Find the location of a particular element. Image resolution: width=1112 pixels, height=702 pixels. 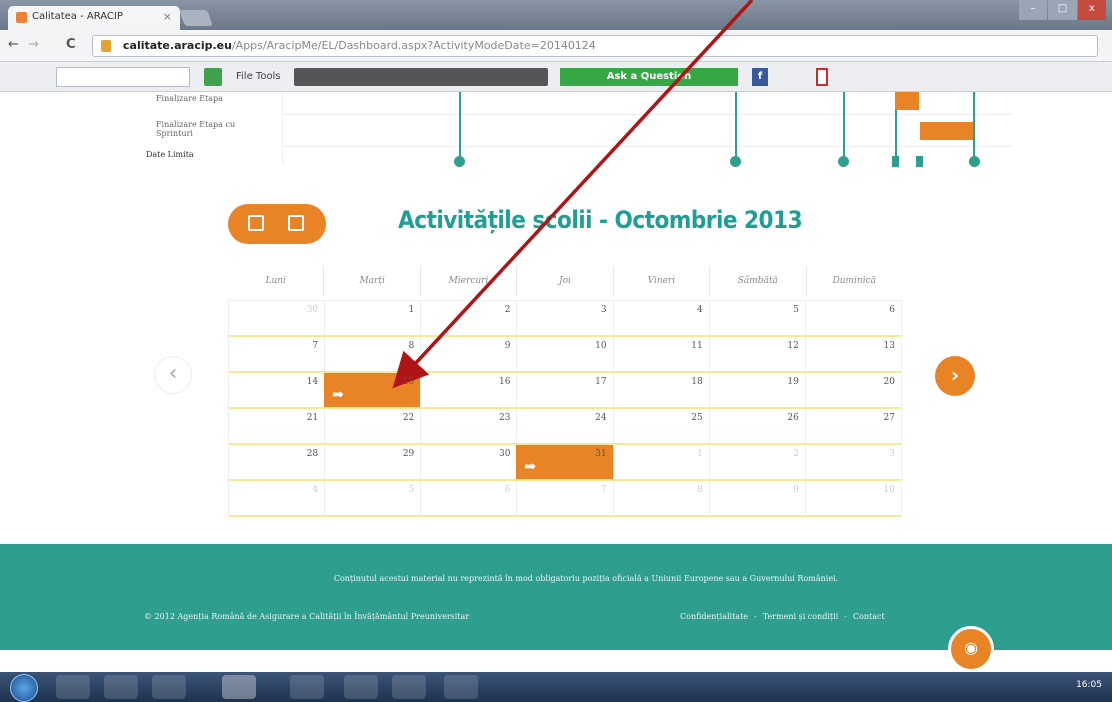

previous-month-button: ‹ is located at coordinates (173, 375).